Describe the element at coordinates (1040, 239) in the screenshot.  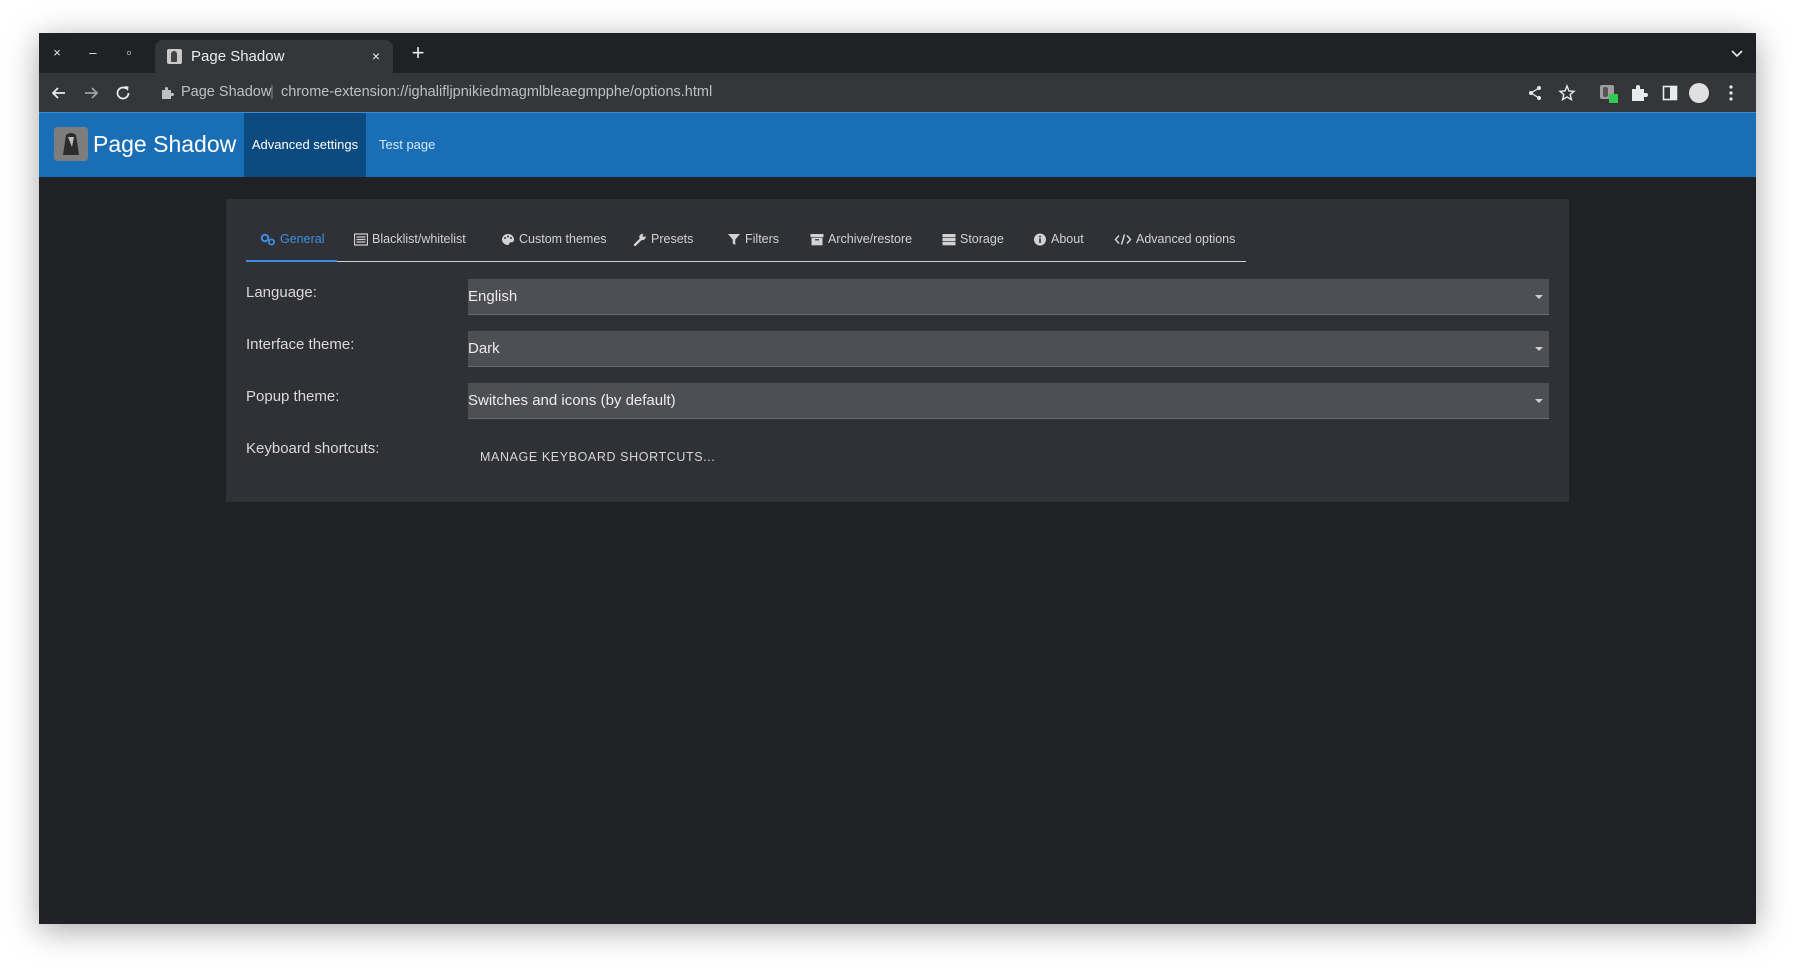
I see `info-icon` at that location.